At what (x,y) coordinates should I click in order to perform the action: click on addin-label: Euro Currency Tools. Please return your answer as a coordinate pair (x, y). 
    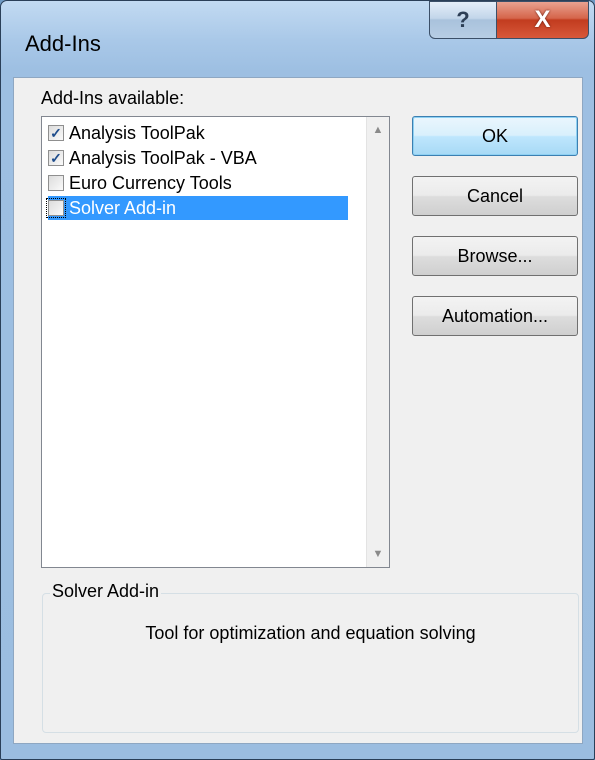
    Looking at the image, I should click on (150, 182).